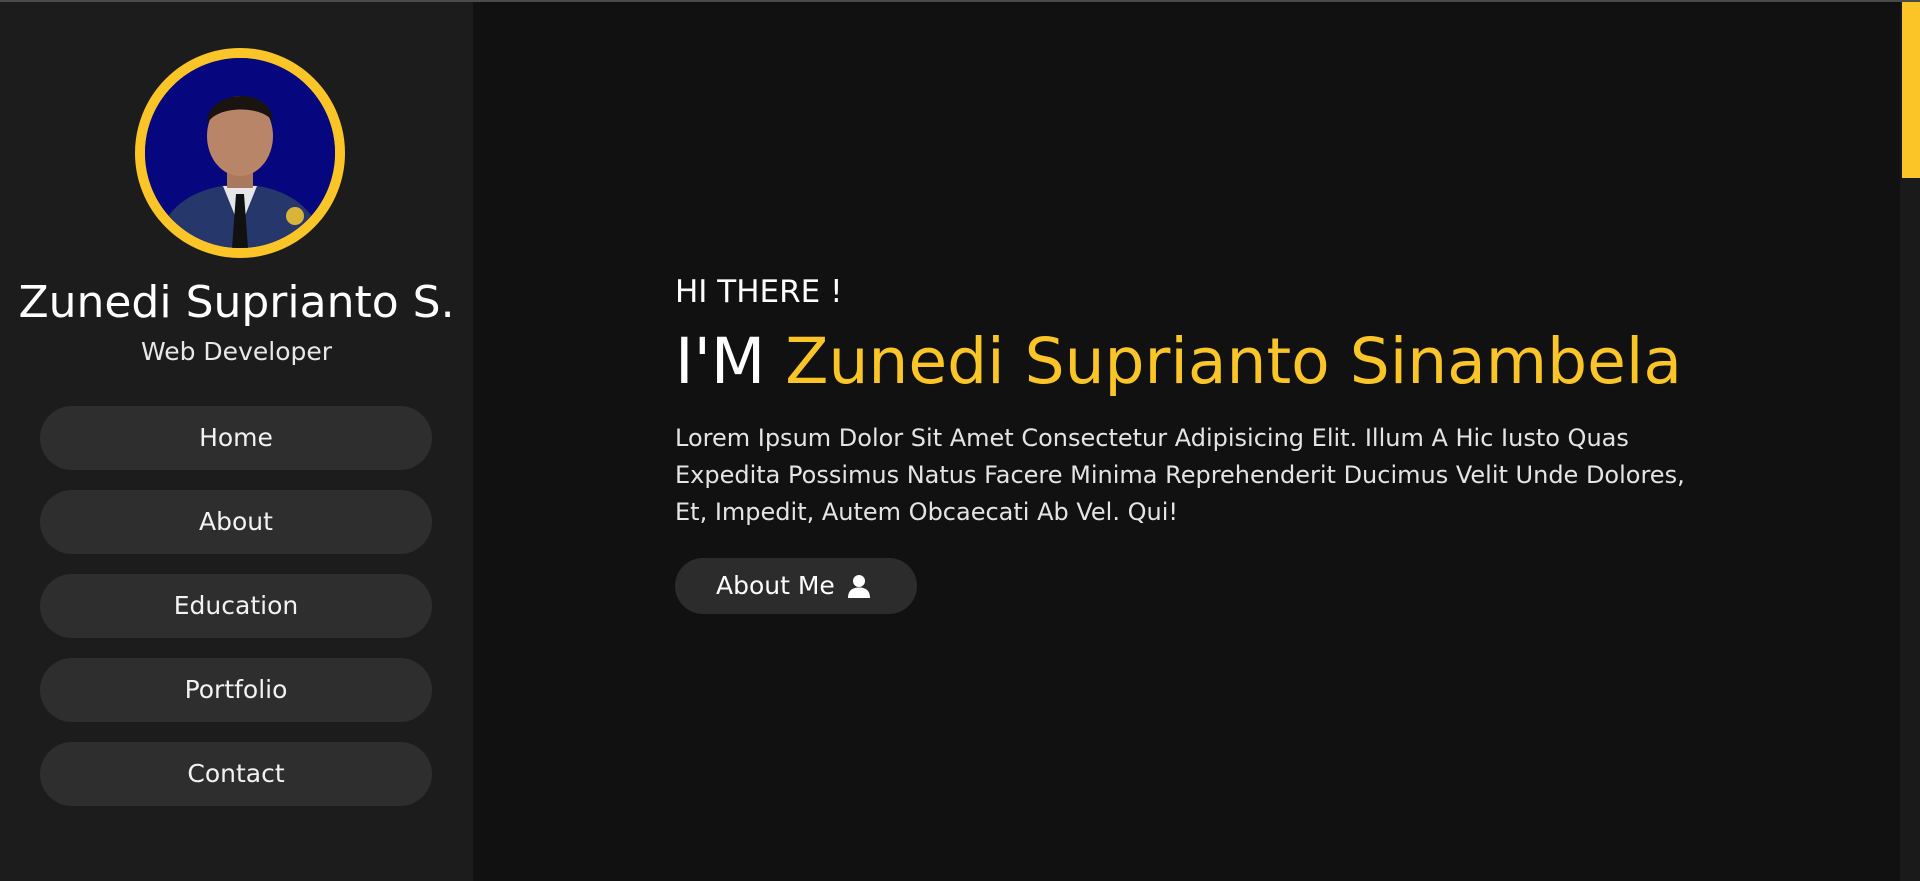 The image size is (1920, 881). Describe the element at coordinates (236, 606) in the screenshot. I see `nav-item-education: Education` at that location.